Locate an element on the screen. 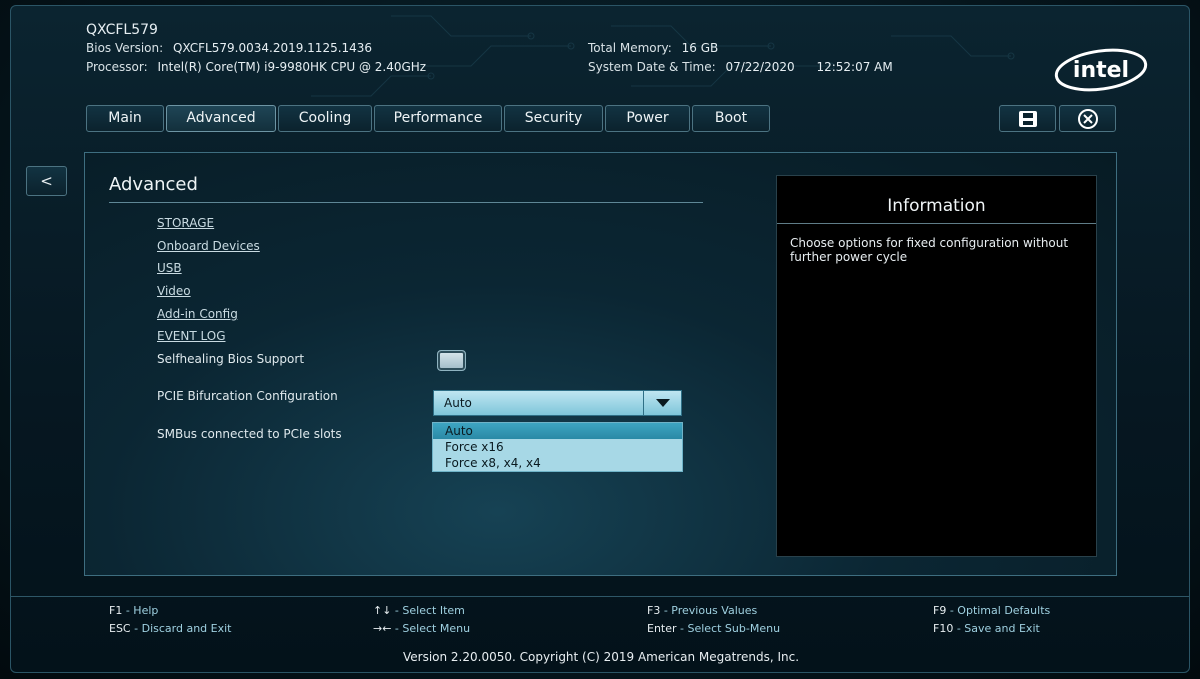  system-datetime-label: System Date & Time: is located at coordinates (652, 67).